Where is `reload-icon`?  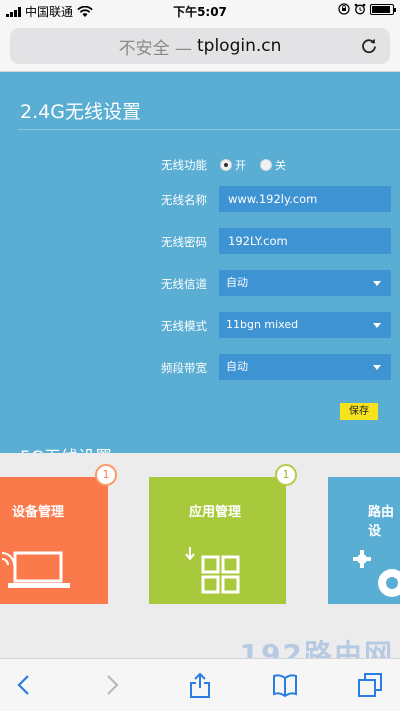
reload-icon is located at coordinates (369, 46).